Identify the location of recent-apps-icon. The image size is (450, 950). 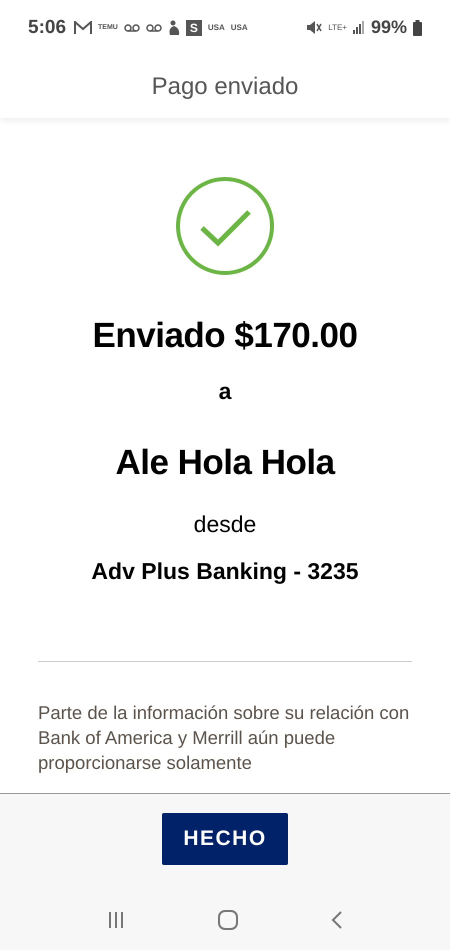
(115, 920).